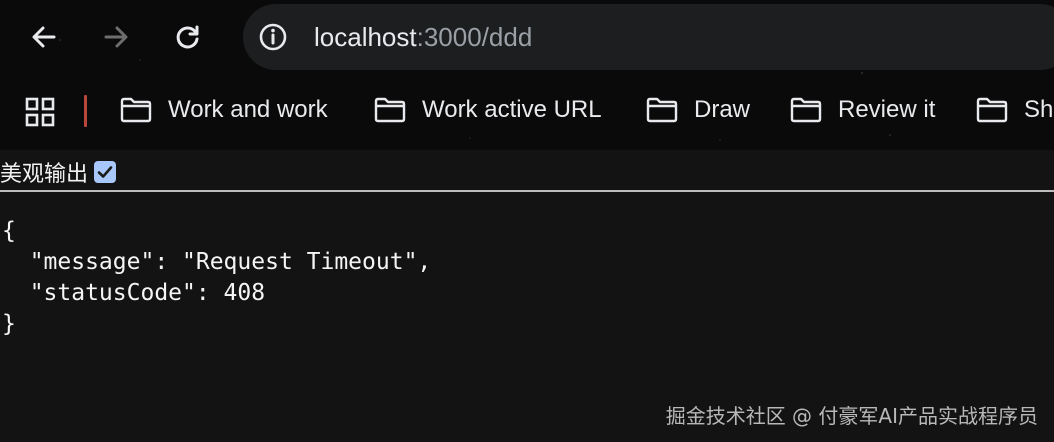 The width and height of the screenshot is (1054, 442). Describe the element at coordinates (248, 109) in the screenshot. I see `bookmark-label: Work and work` at that location.